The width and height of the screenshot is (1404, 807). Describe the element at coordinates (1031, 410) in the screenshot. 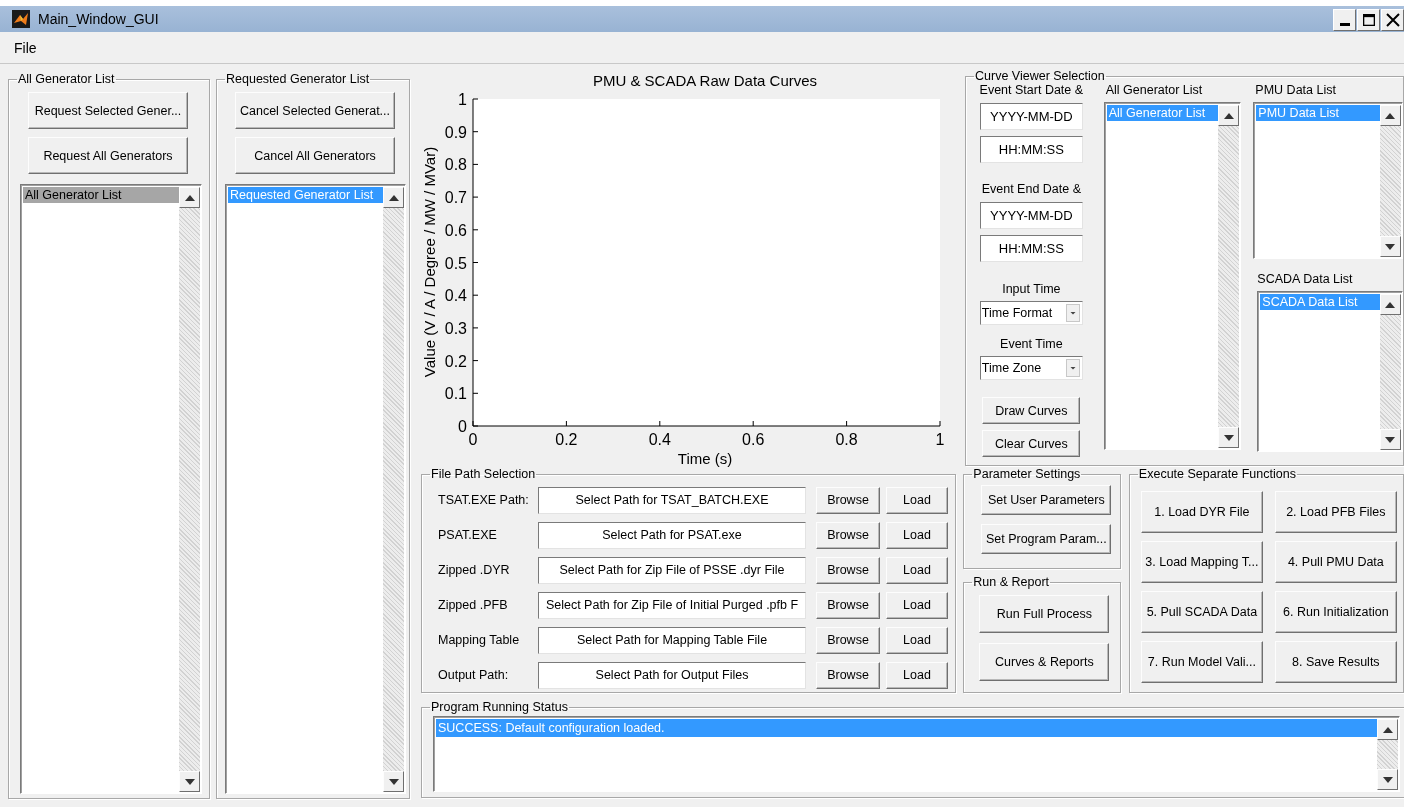

I see `push-button: Draw Curves` at that location.